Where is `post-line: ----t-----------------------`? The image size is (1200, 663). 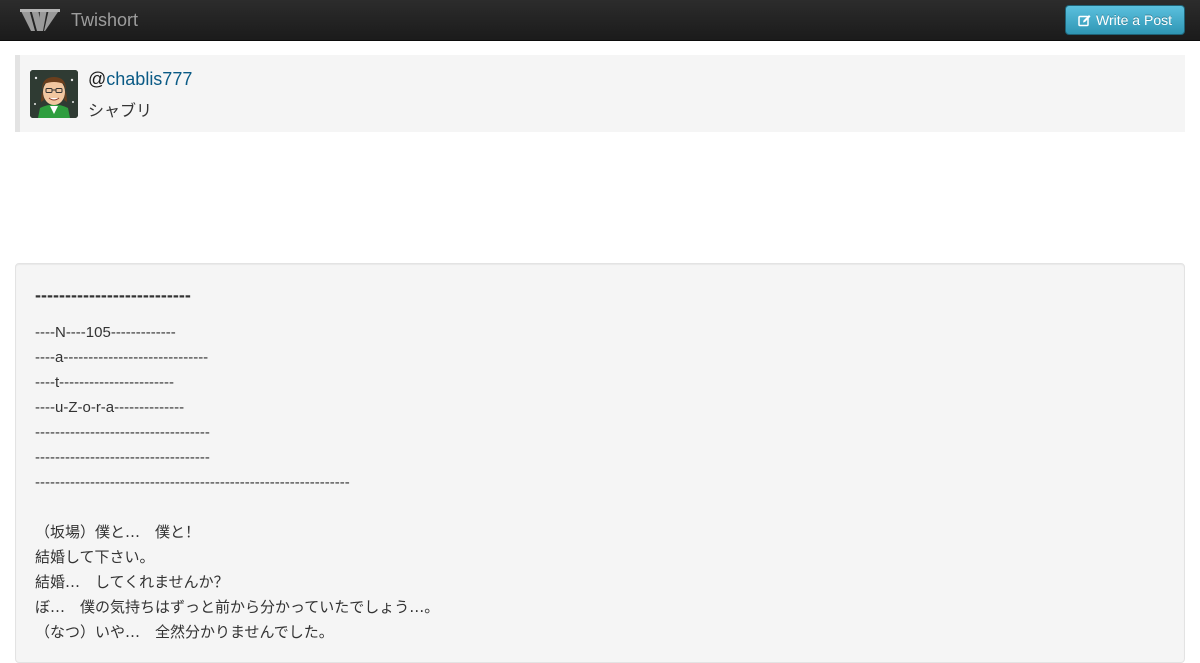 post-line: ----t----------------------- is located at coordinates (105, 382).